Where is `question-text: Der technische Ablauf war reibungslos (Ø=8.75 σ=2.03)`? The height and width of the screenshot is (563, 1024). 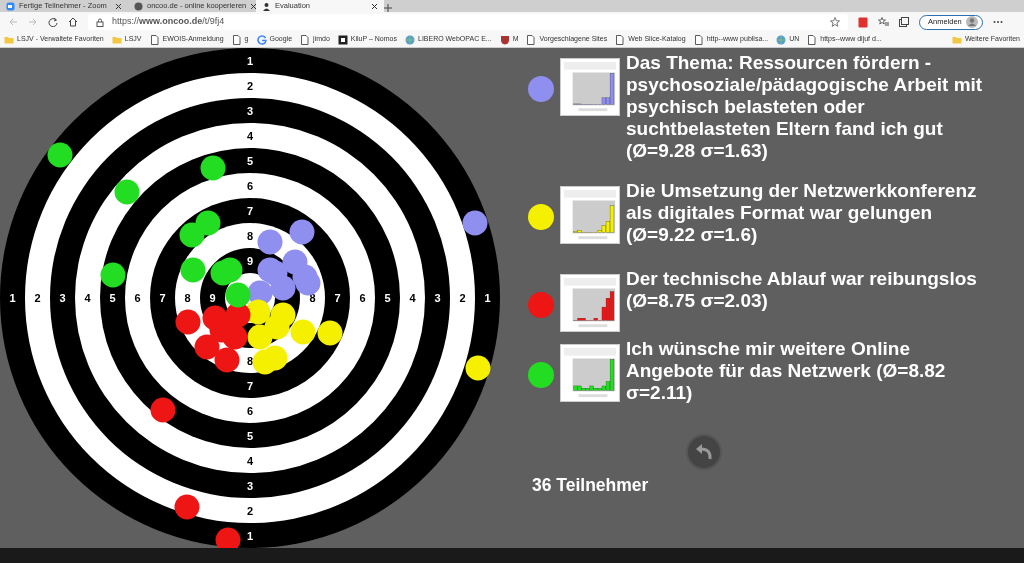
question-text: Der technische Ablauf war reibungslos (Ø=8.75 σ=2.03) is located at coordinates (802, 290).